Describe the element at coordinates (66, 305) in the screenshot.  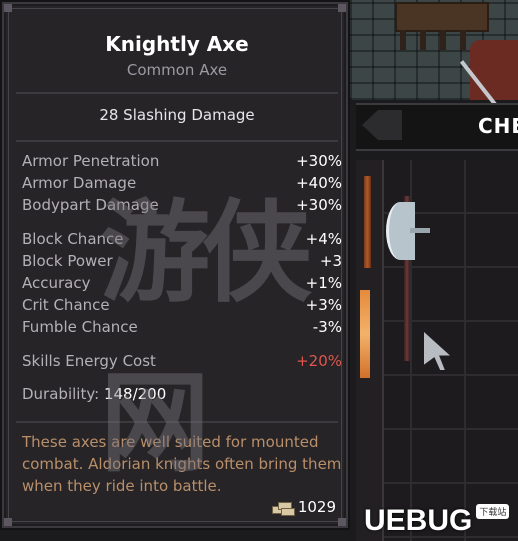
I see `stat-label: Crit Chance` at that location.